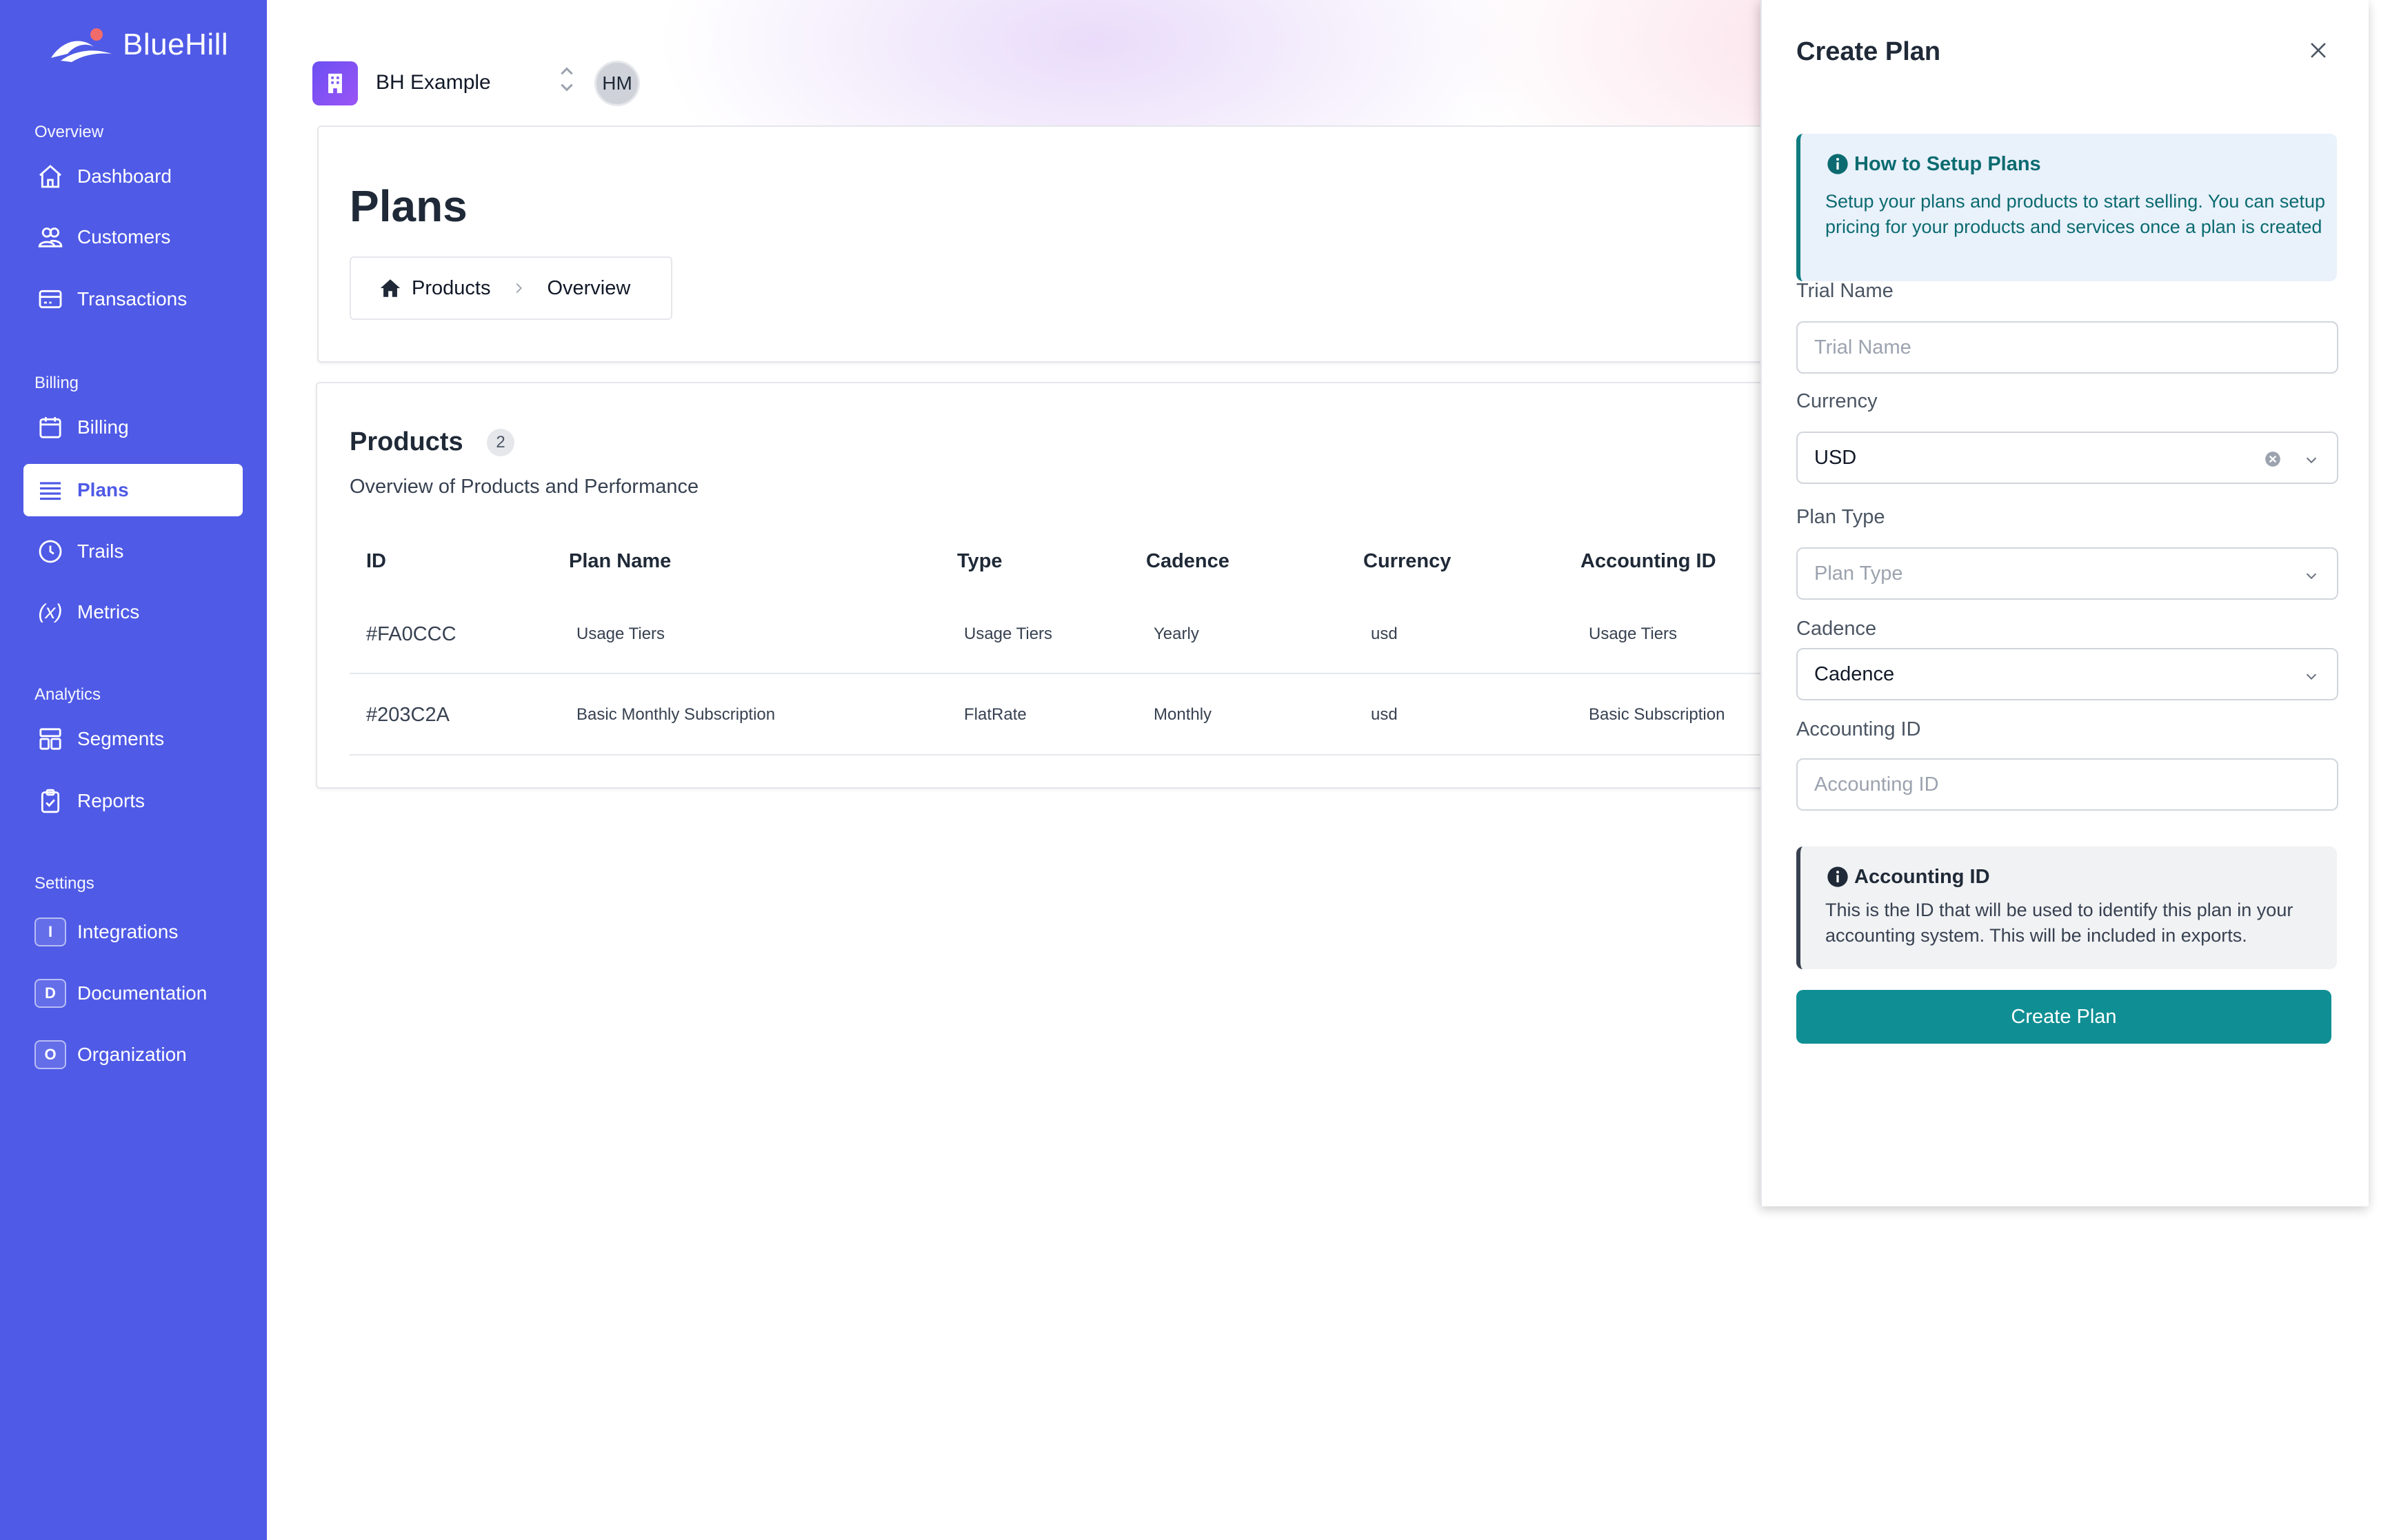  Describe the element at coordinates (376, 561) in the screenshot. I see `column-header-id: ID` at that location.